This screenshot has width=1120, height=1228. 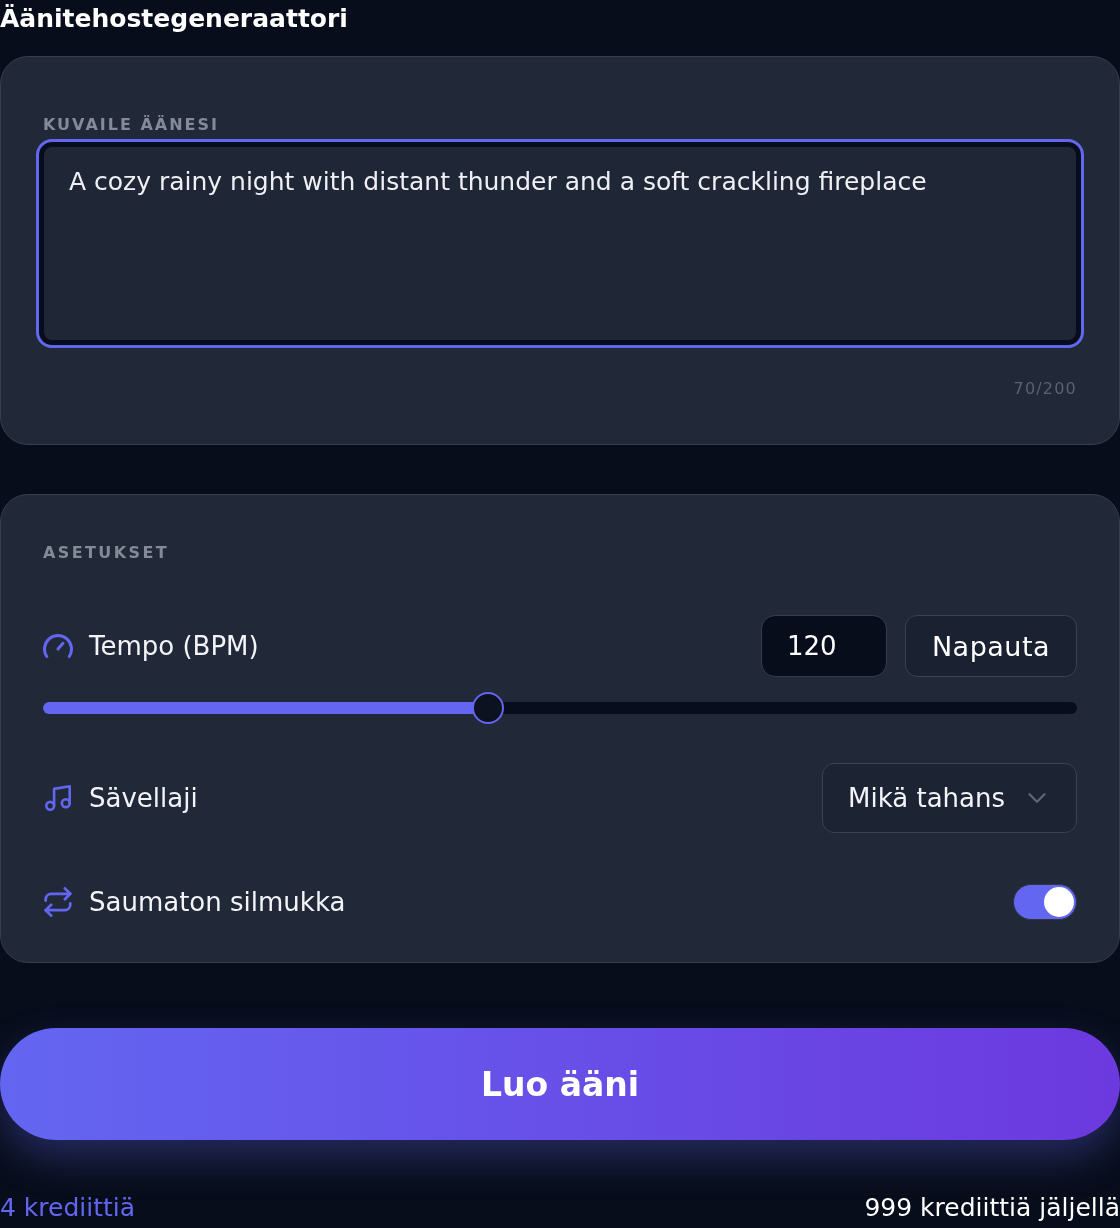 I want to click on tempo-input: 120, so click(x=824, y=646).